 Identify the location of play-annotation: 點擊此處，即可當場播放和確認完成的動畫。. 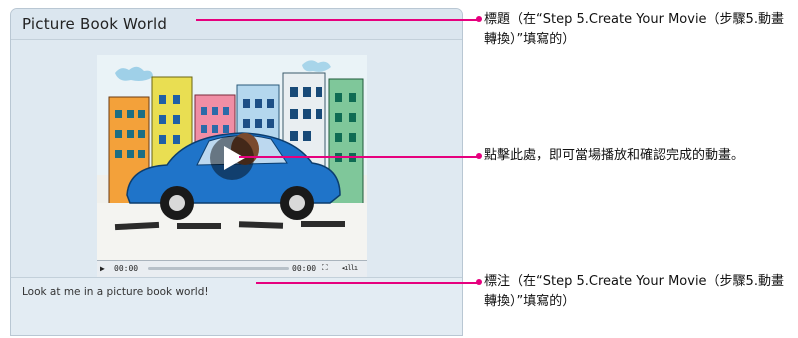
(614, 155).